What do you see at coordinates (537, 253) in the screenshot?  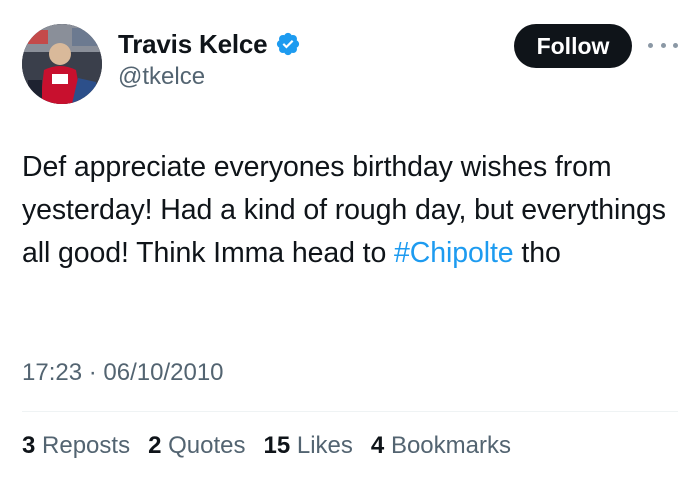 I see `tweet-text-tail: tho` at bounding box center [537, 253].